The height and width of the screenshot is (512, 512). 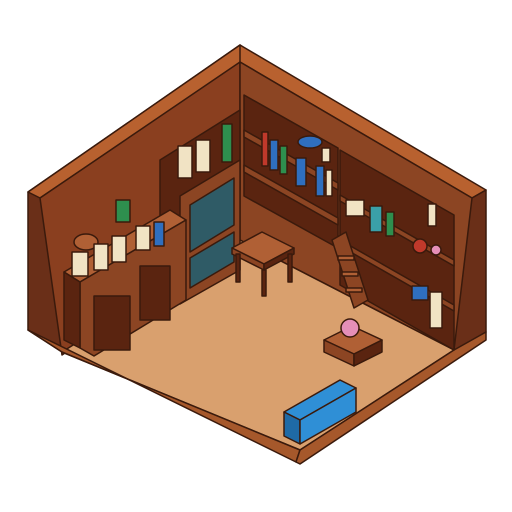 I want to click on potion-icon, so click(x=350, y=328).